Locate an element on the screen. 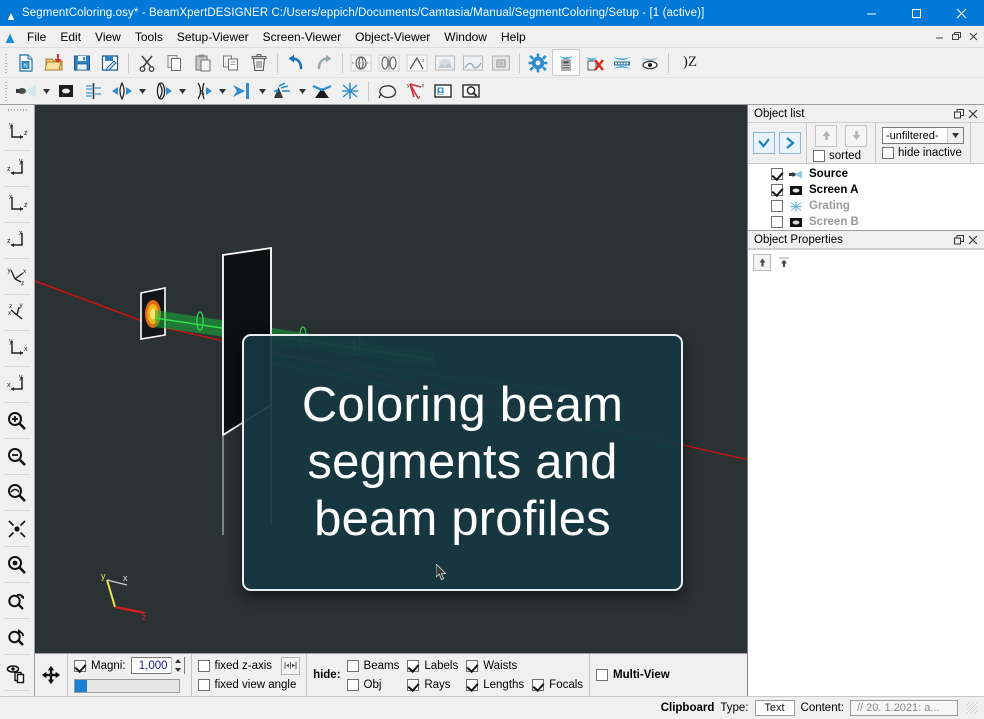 The image size is (984, 719). hide-inactive-checkbox is located at coordinates (888, 153).